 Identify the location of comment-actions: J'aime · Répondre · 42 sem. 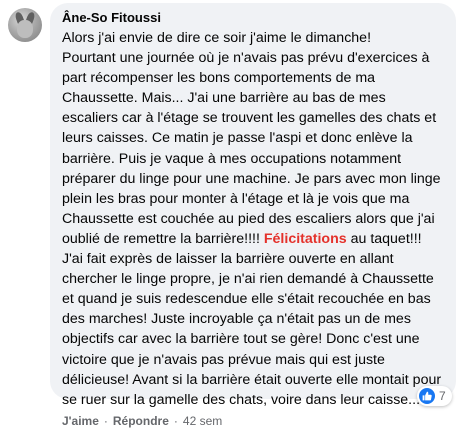
(142, 421).